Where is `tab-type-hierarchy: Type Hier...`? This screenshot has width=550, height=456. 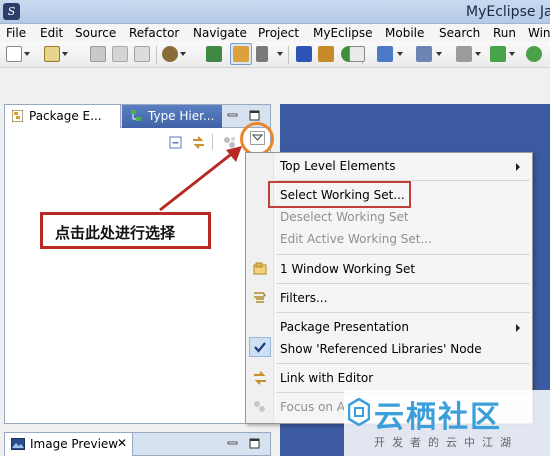 tab-type-hierarchy: Type Hier... is located at coordinates (172, 116).